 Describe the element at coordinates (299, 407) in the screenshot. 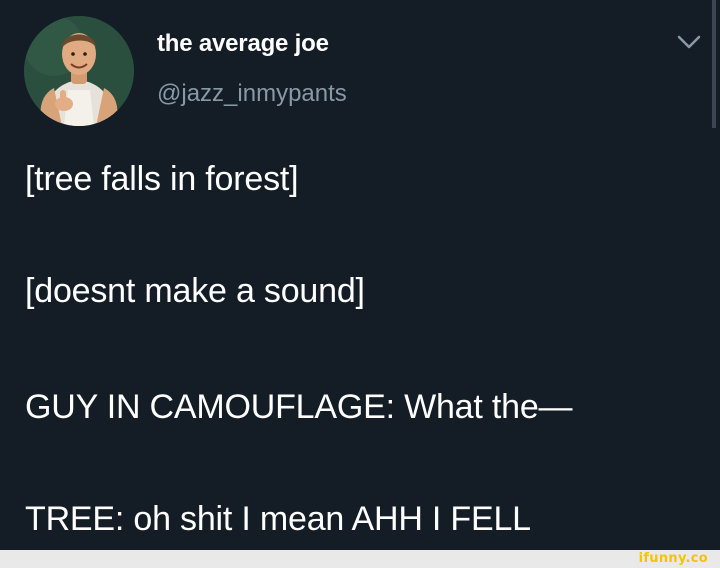

I see `tweet-text-line: GUY IN CAMOUFLAGE: What the—` at that location.